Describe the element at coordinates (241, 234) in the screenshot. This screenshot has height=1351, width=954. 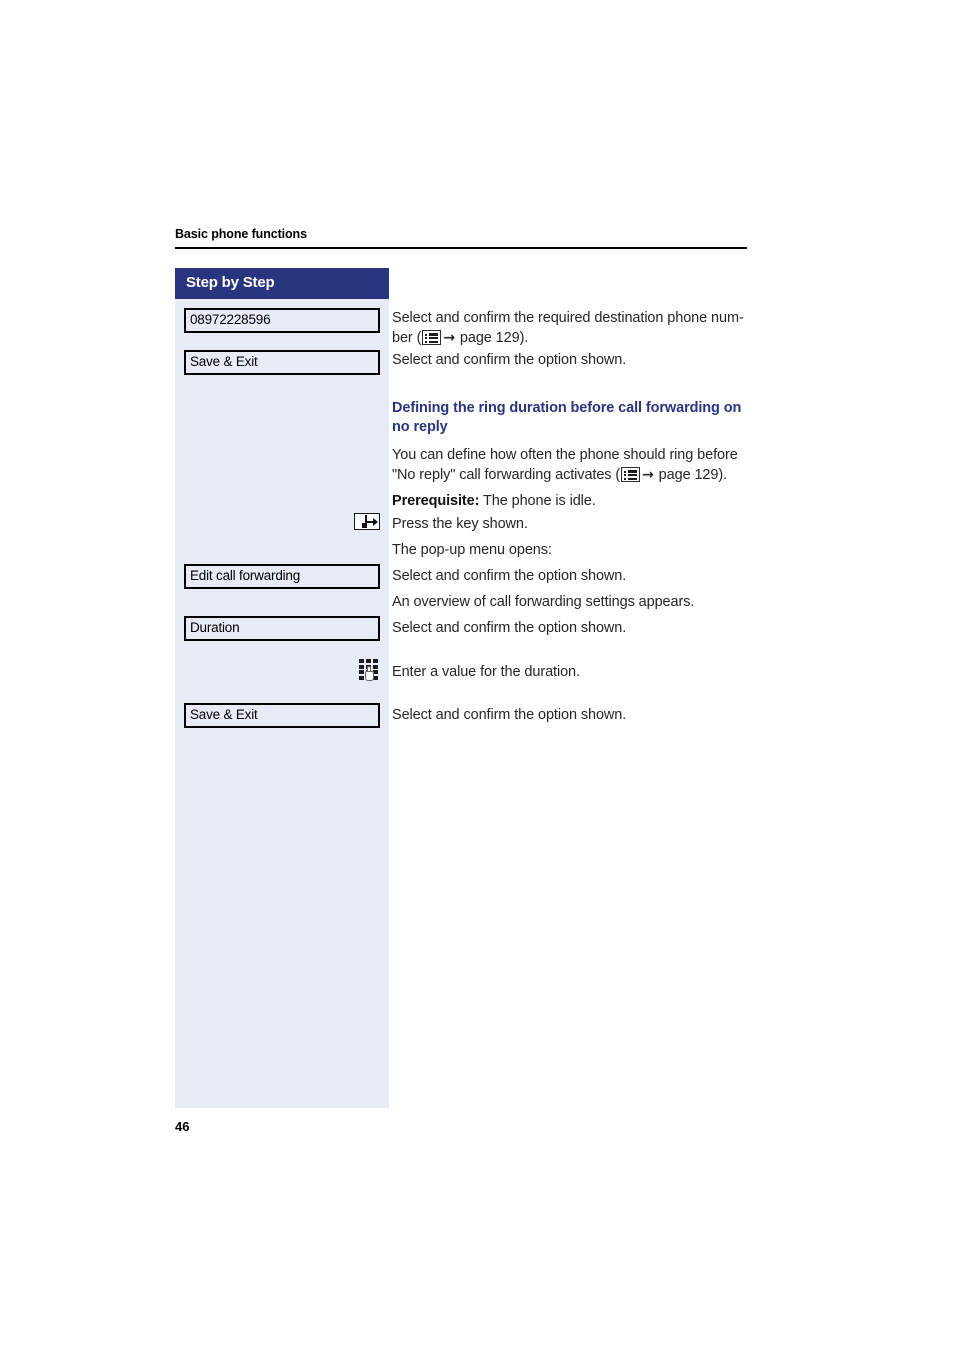
I see `running-head-text: Basic phone functions` at that location.